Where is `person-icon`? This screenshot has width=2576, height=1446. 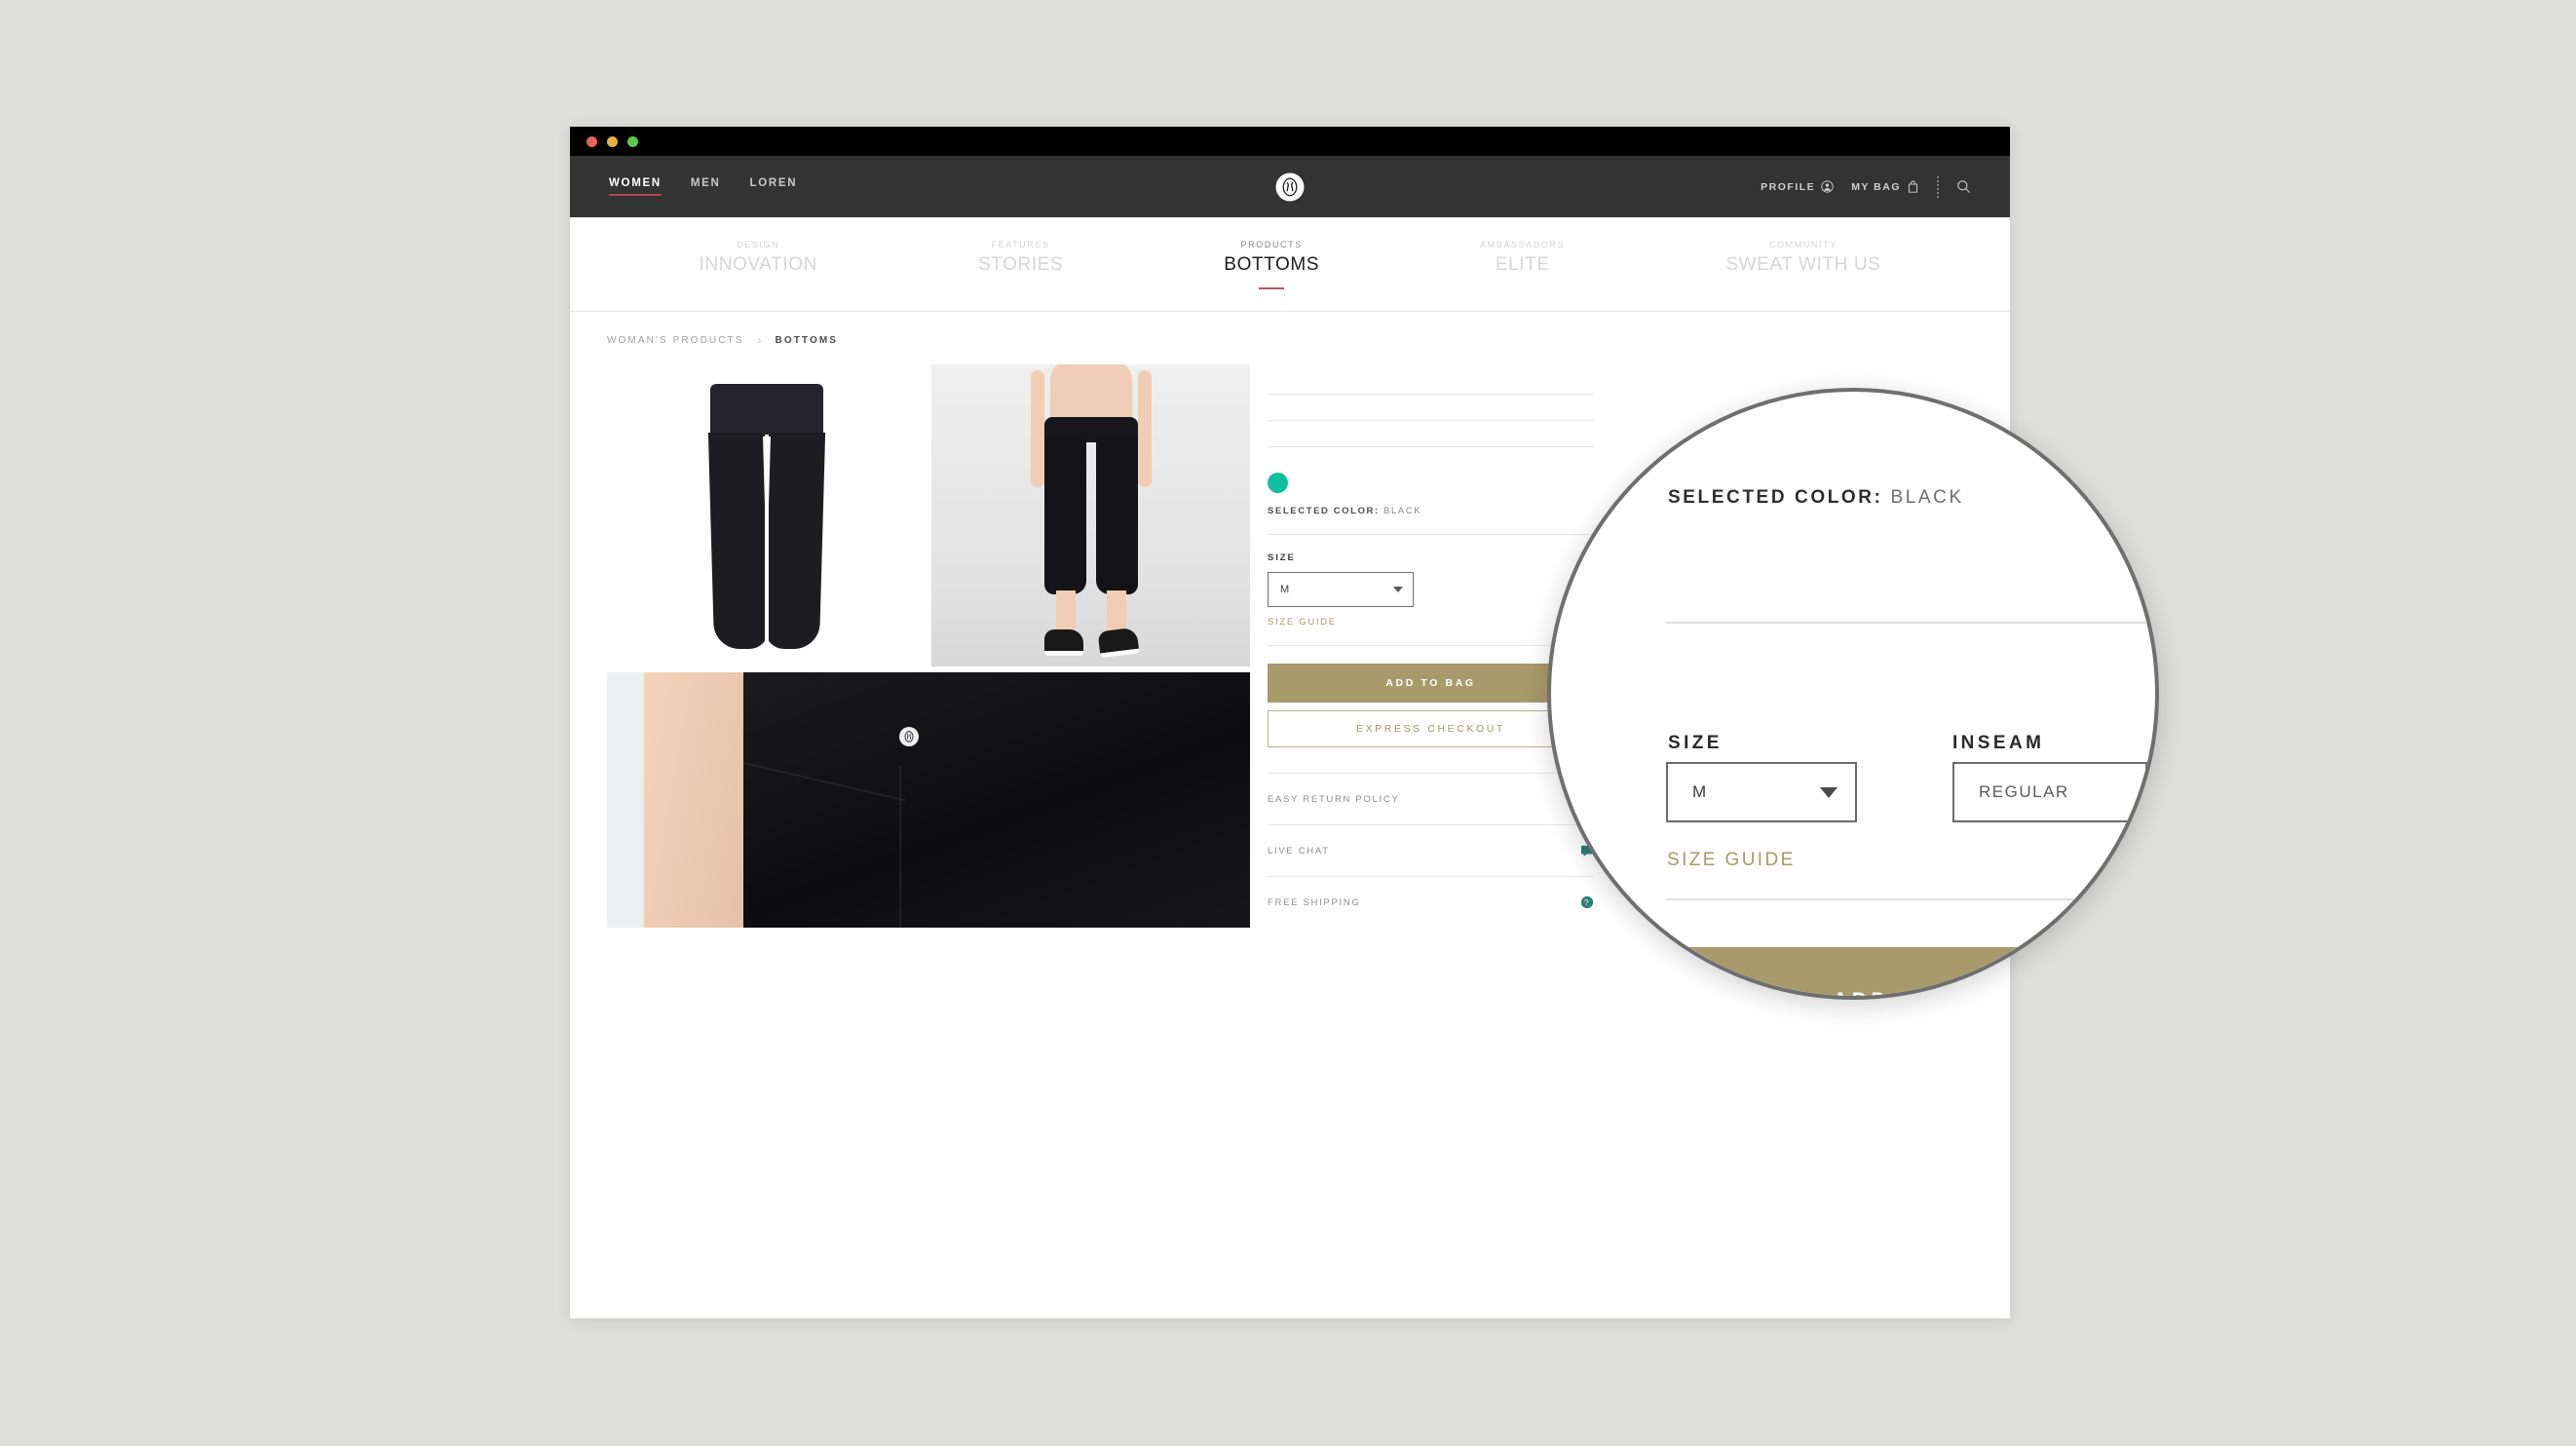
person-icon is located at coordinates (1827, 186).